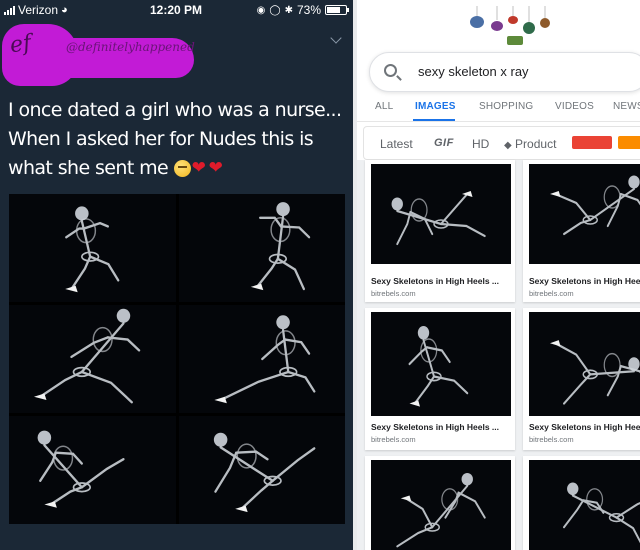 The image size is (640, 550). I want to click on tab-shopping: SHOPPING, so click(506, 106).